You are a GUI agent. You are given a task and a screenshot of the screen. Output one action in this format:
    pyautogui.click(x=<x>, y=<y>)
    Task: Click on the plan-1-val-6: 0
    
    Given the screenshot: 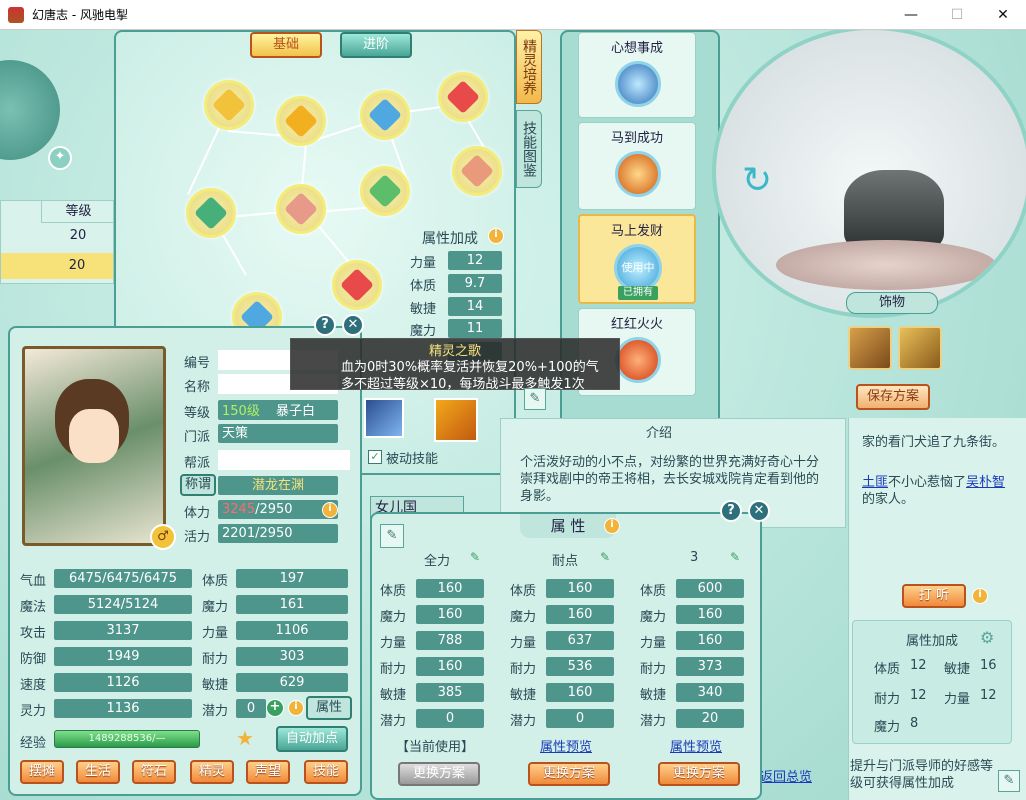 What is the action you would take?
    pyautogui.click(x=450, y=718)
    